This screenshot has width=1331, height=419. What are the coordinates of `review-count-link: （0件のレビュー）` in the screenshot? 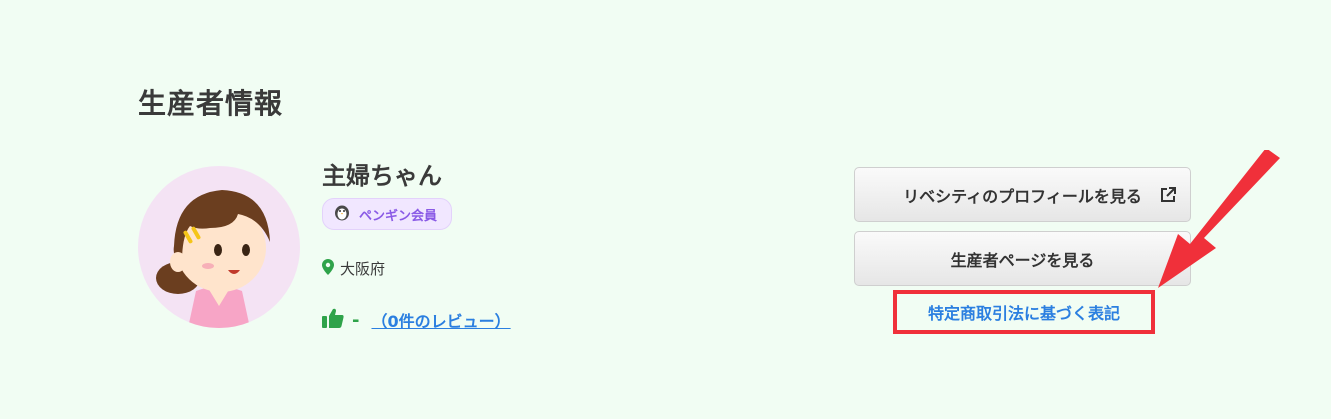 It's located at (440, 320).